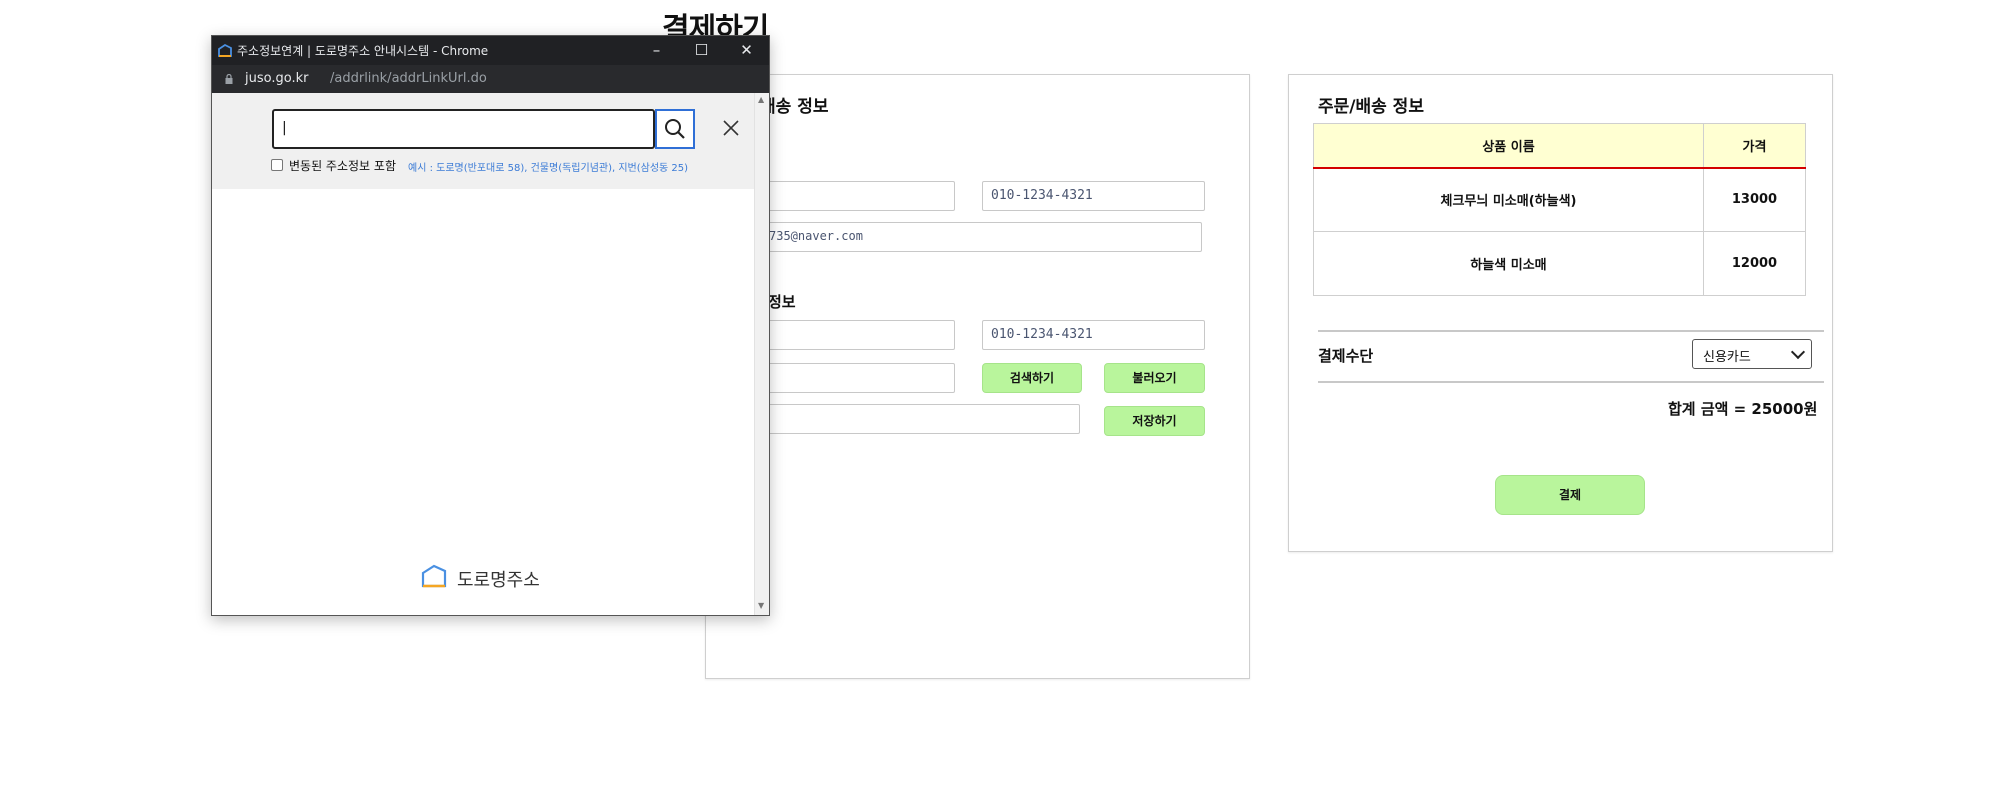 This screenshot has width=2001, height=808. Describe the element at coordinates (857, 196) in the screenshot. I see `orderer-name-field` at that location.